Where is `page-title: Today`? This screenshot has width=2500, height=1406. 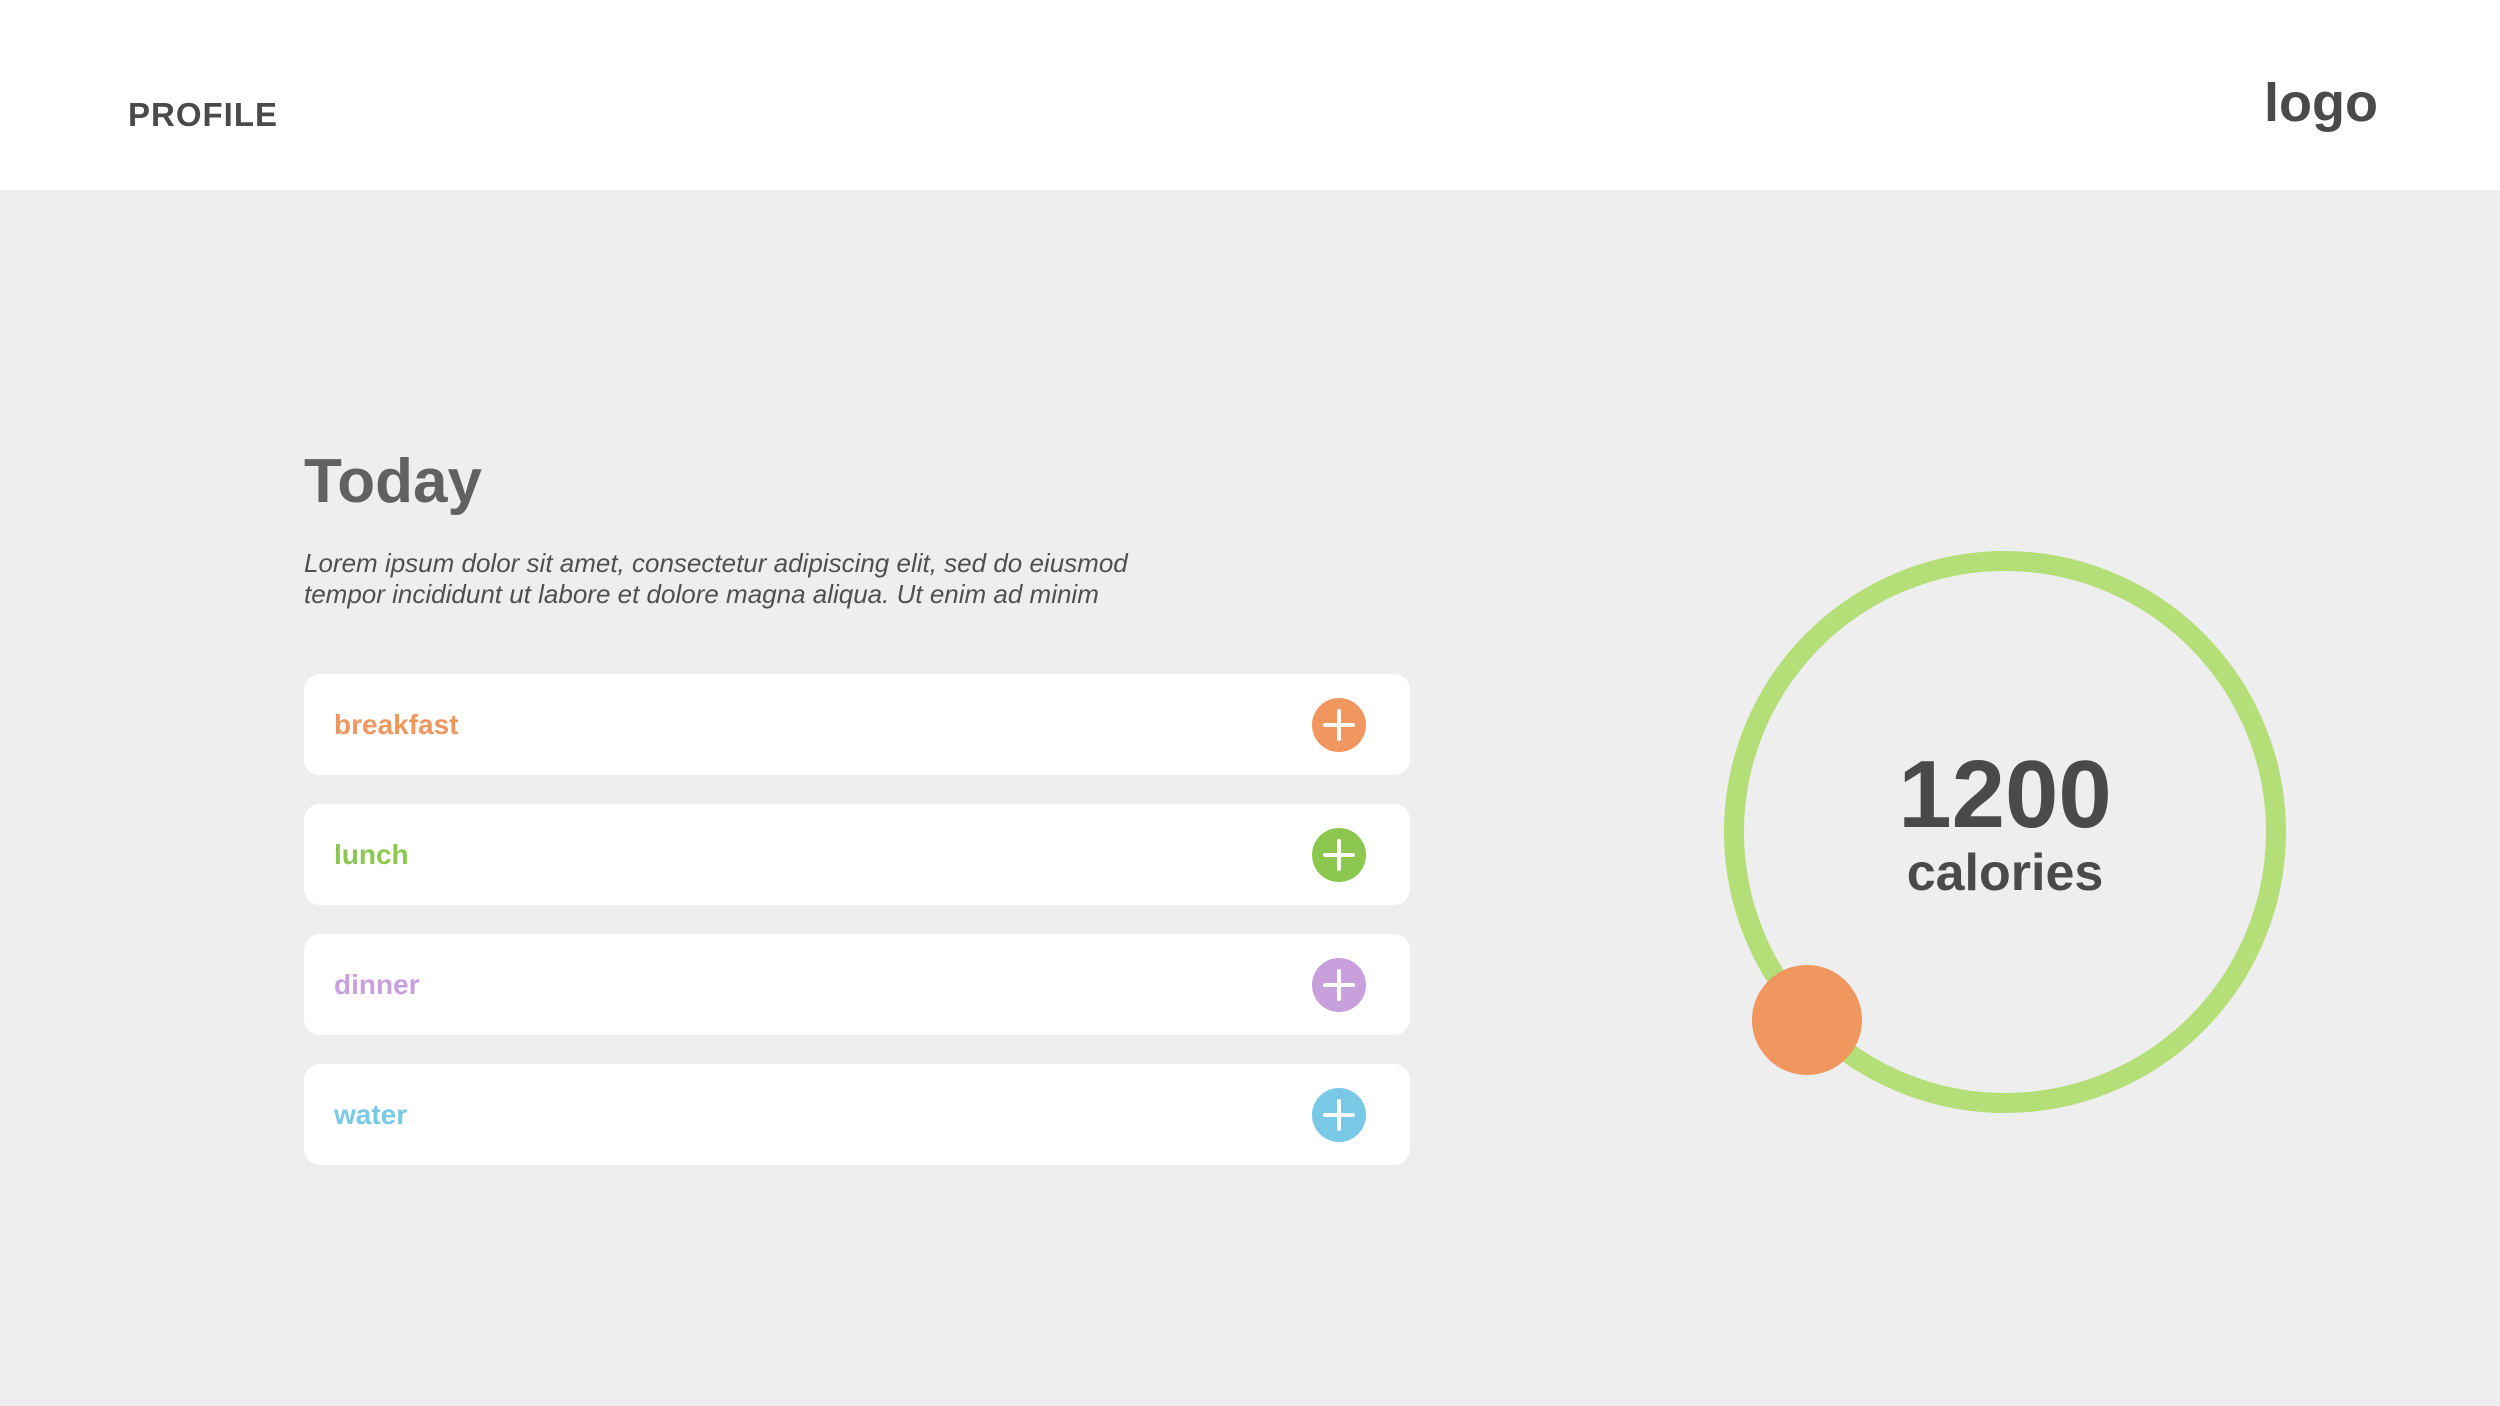
page-title: Today is located at coordinates (393, 481).